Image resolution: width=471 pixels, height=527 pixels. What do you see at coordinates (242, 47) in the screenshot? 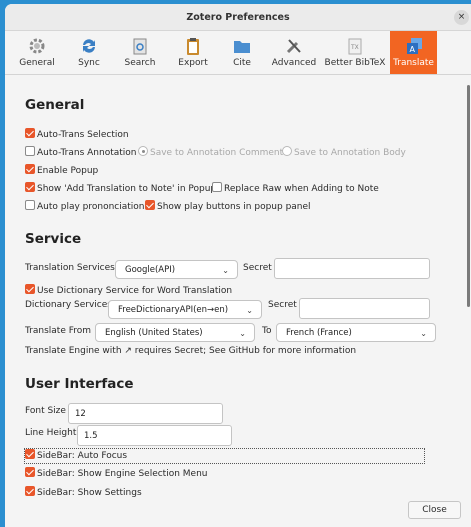
I see `folder-icon` at bounding box center [242, 47].